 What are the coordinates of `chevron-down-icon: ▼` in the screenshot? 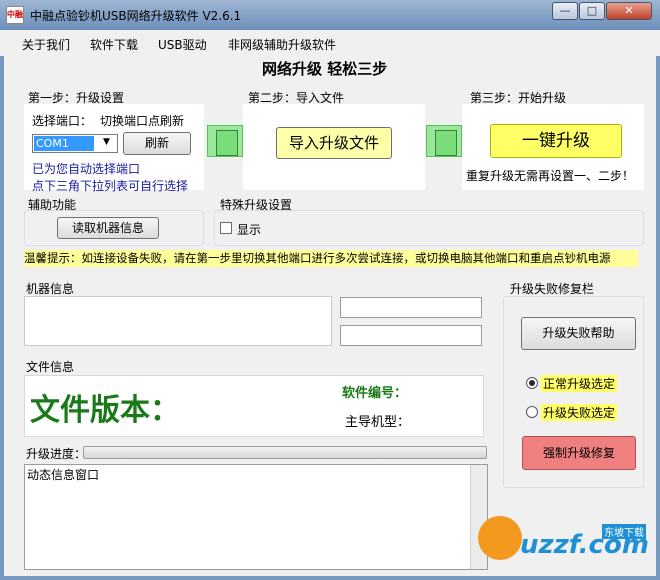 It's located at (106, 142).